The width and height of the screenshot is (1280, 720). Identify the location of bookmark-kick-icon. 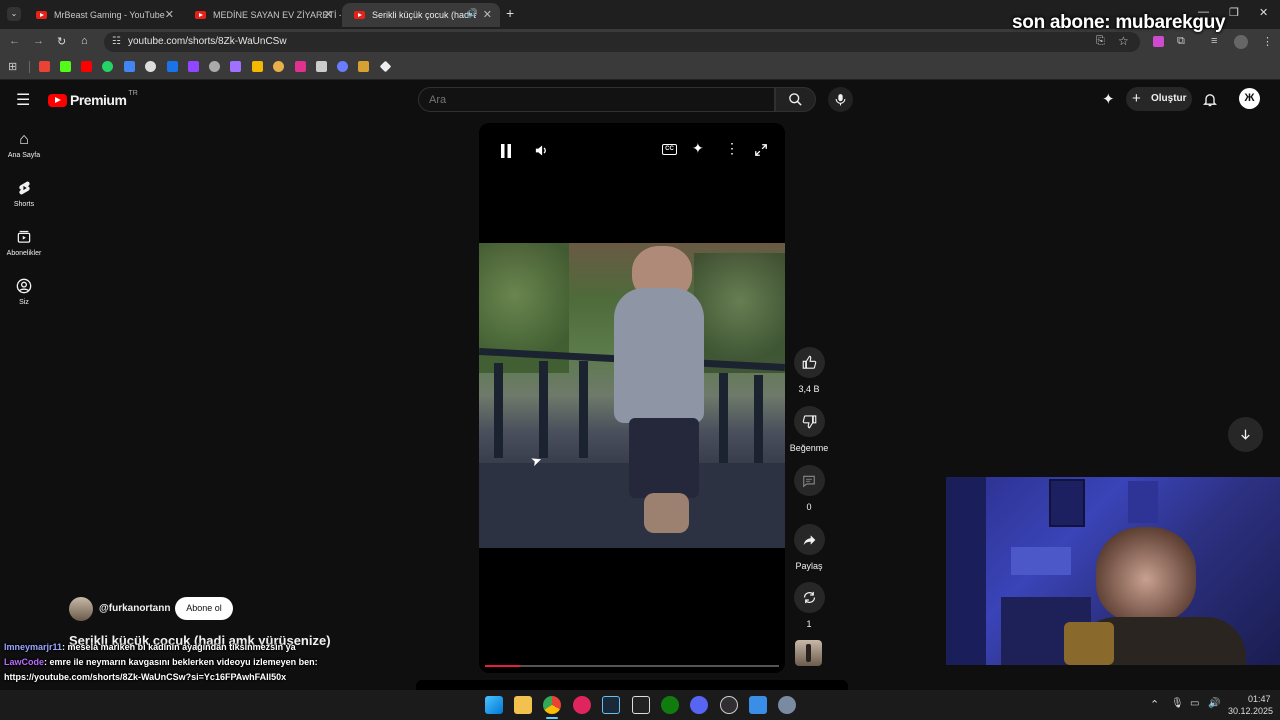
(65, 66).